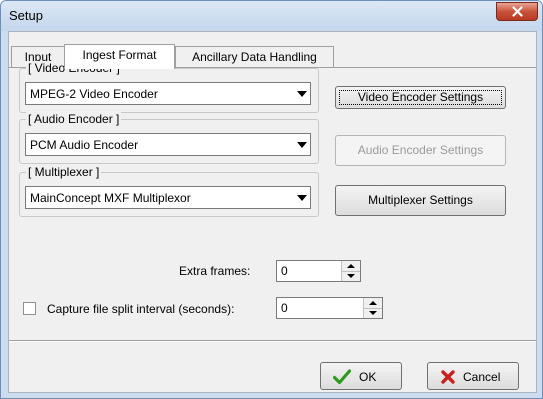  I want to click on multiplexer-settings-label: Multiplexer Settings, so click(420, 200).